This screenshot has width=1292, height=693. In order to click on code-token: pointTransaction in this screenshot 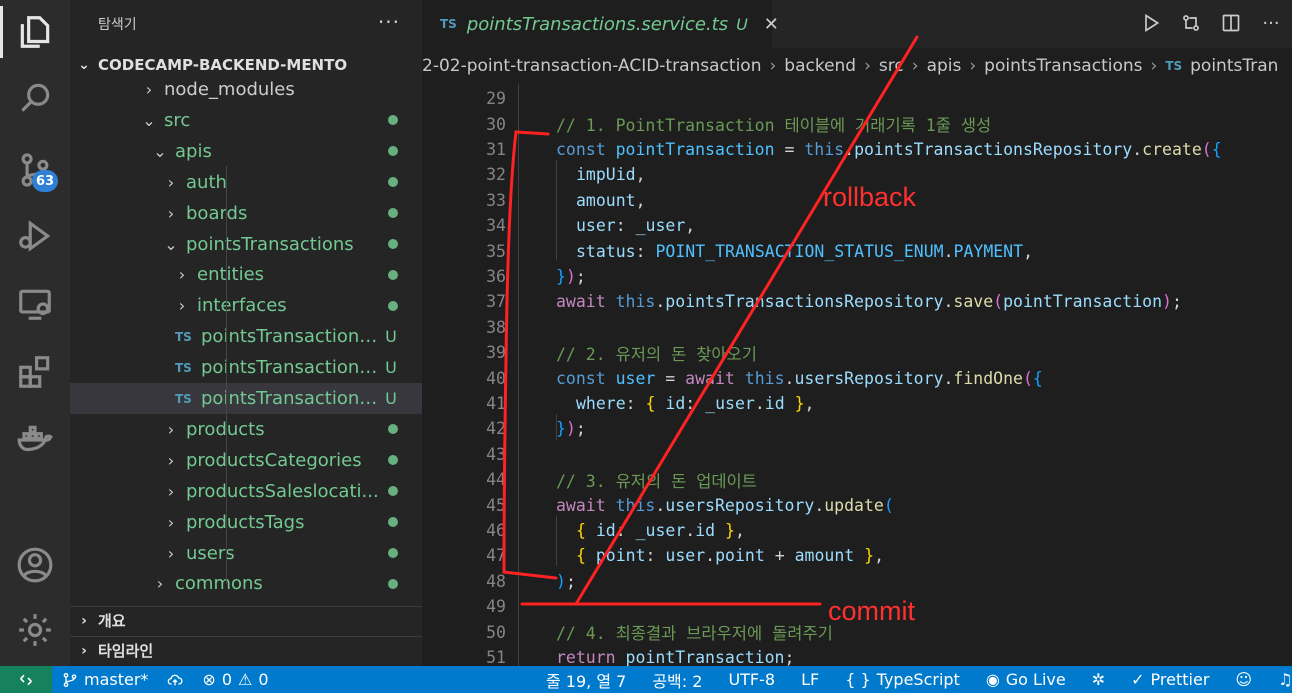, I will do `click(695, 149)`.